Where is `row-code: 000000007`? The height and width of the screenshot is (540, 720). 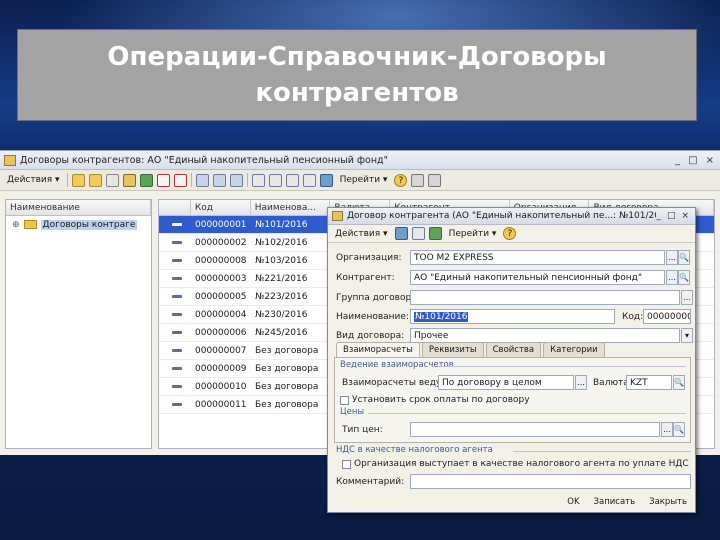
row-code: 000000007 is located at coordinates (221, 350).